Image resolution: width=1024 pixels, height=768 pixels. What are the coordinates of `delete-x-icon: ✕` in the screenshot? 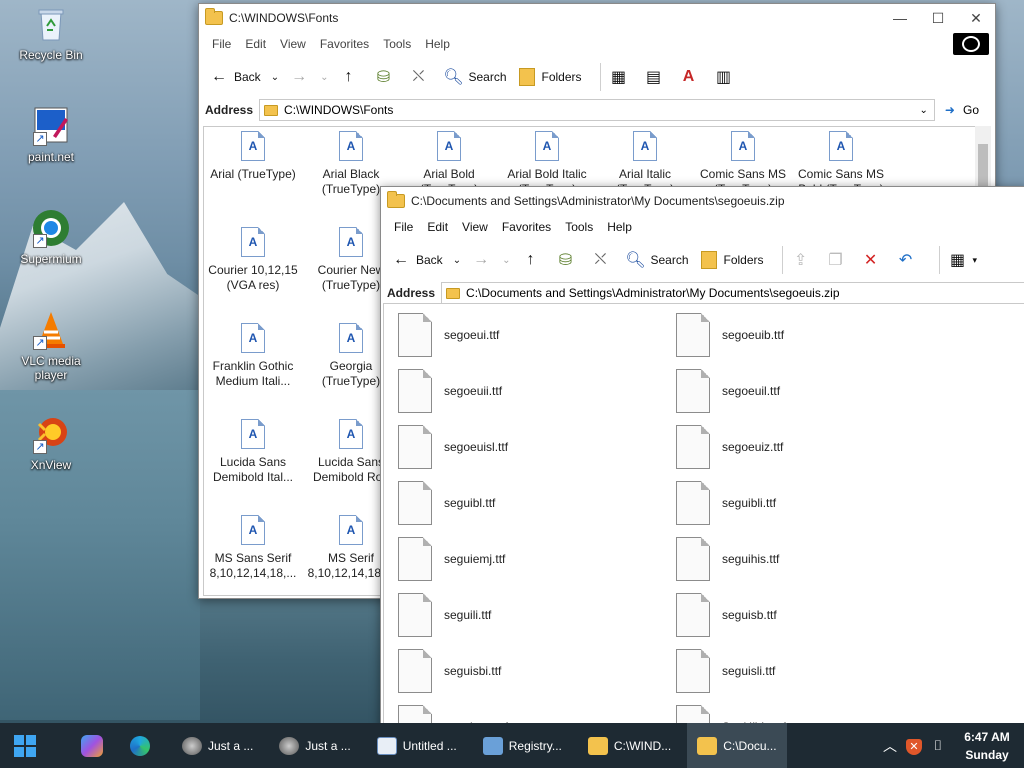 It's located at (870, 260).